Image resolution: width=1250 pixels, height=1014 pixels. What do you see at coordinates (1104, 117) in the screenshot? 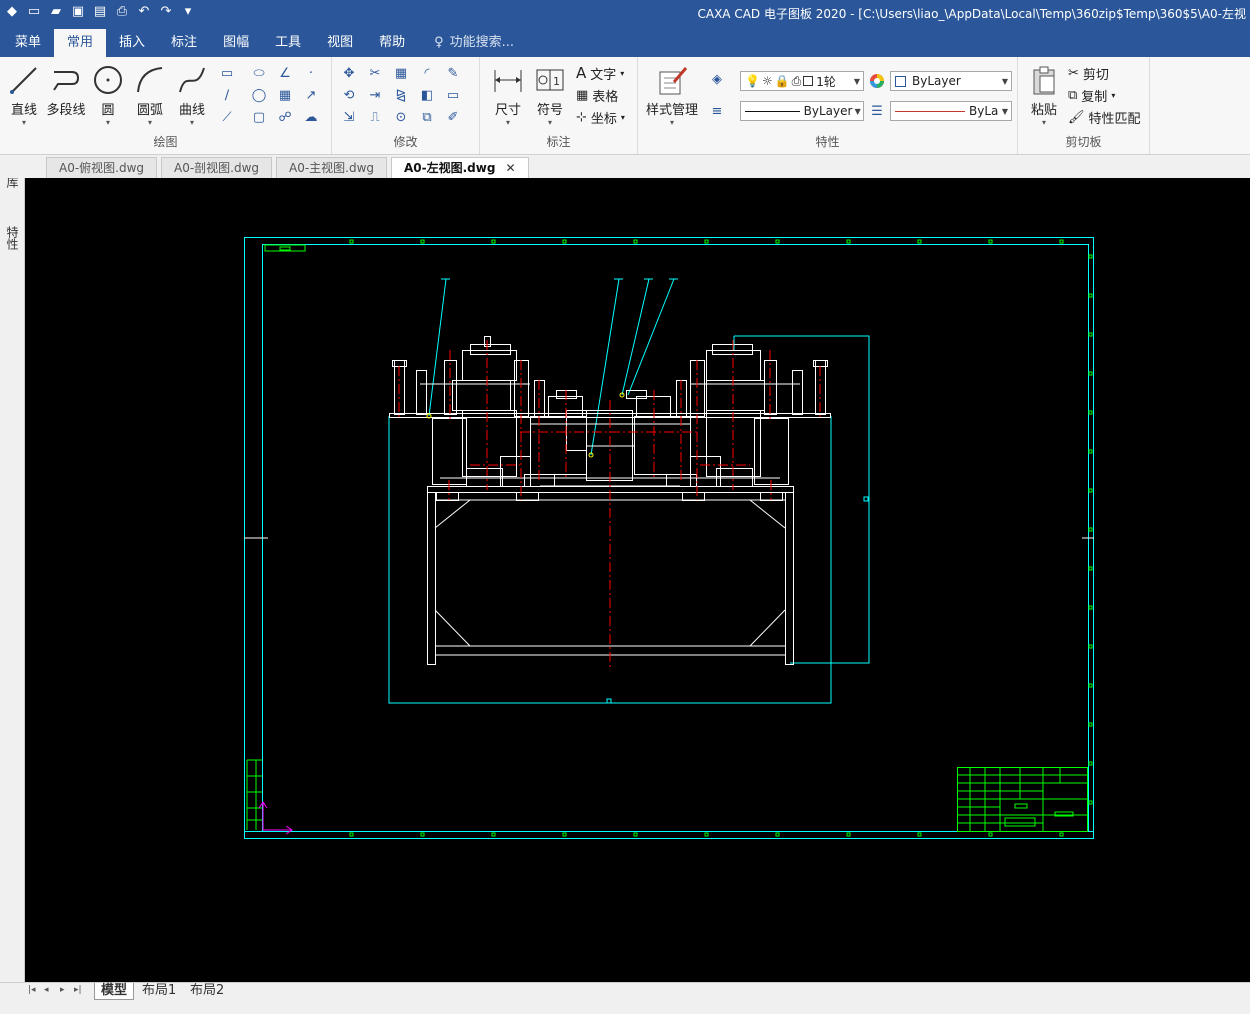
I see `match-properties-button: 🖌 特性匹配` at bounding box center [1104, 117].